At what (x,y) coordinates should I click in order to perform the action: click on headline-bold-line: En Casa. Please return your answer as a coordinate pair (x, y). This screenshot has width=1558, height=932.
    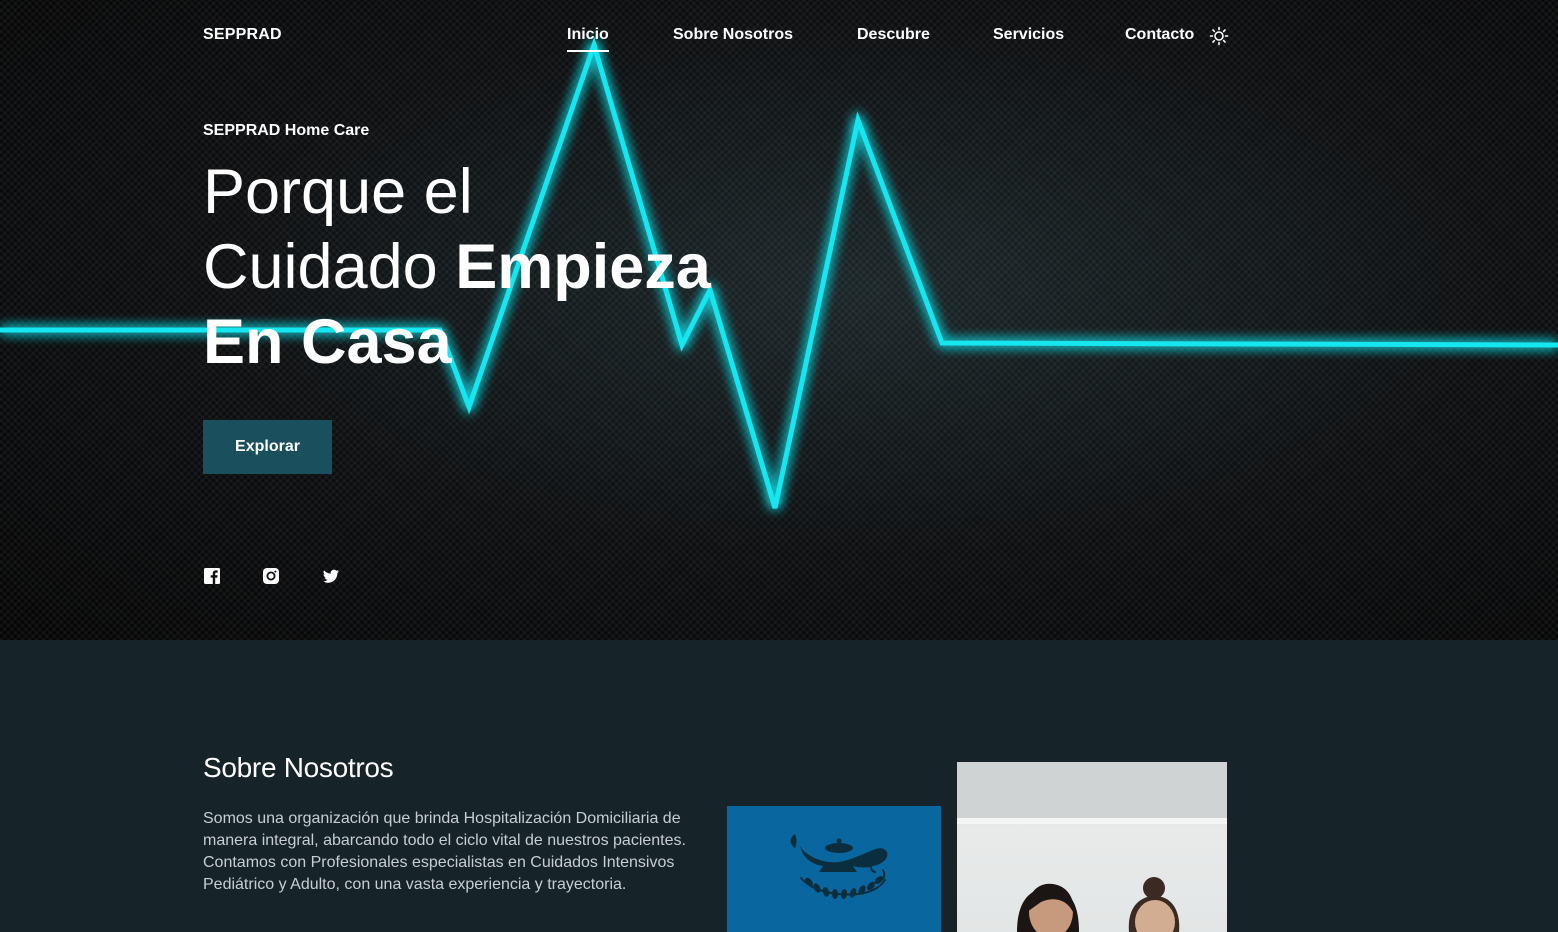
    Looking at the image, I should click on (327, 342).